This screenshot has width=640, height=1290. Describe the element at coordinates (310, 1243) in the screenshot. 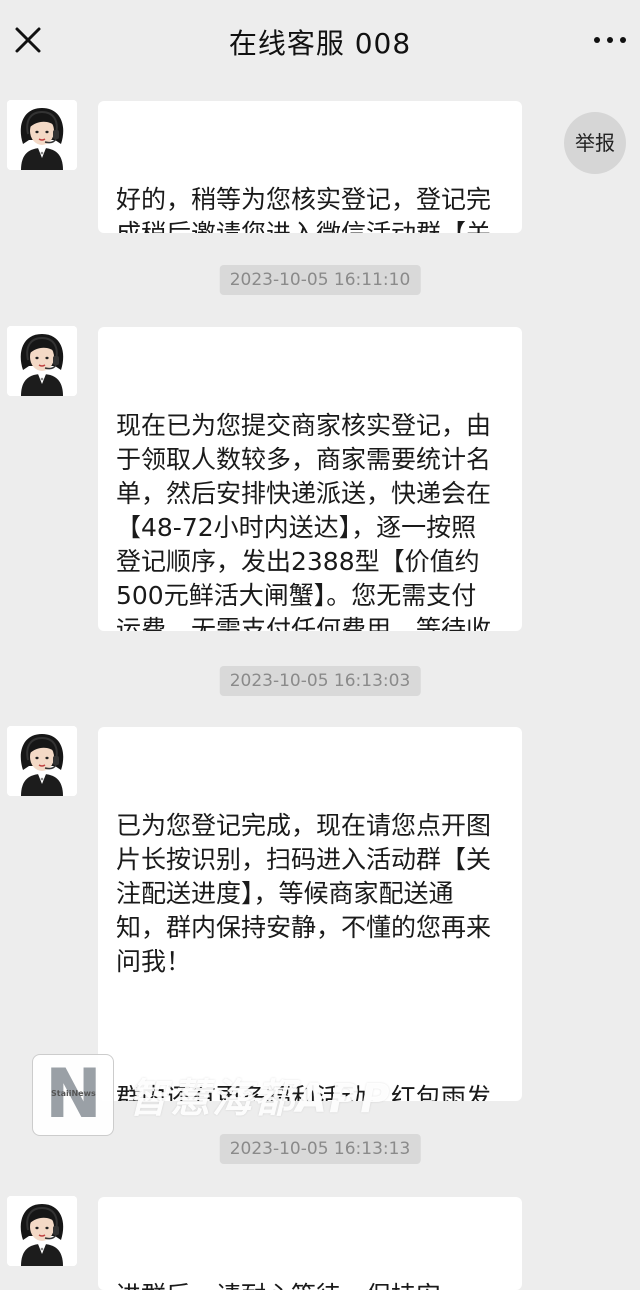

I see `message-bubble: 进群后，请耐心等待，保持安` at that location.